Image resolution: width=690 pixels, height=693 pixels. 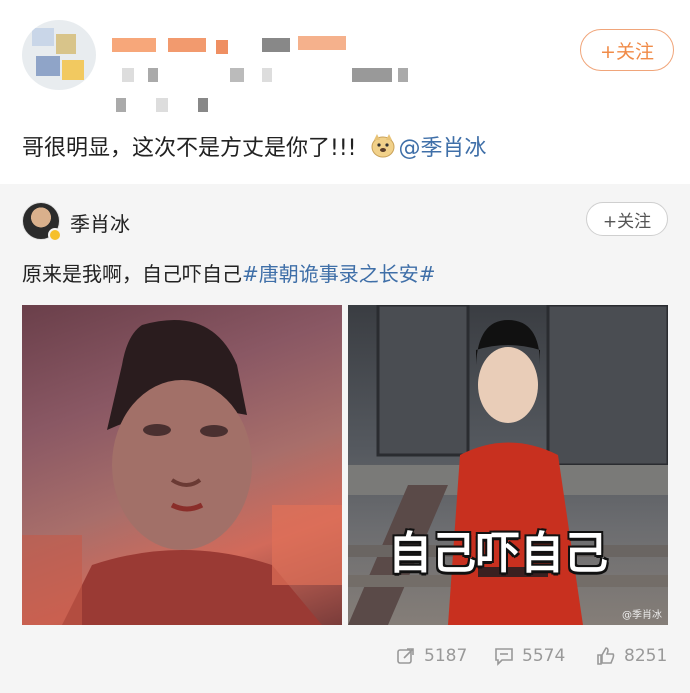 What do you see at coordinates (498, 553) in the screenshot?
I see `image-caption: 自己吓自己` at bounding box center [498, 553].